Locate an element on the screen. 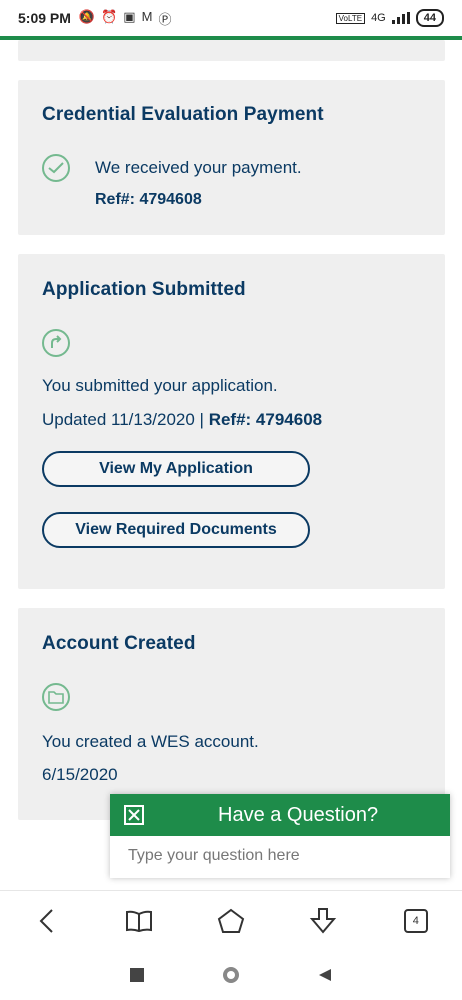  mute-icon: 🔕 is located at coordinates (87, 16).